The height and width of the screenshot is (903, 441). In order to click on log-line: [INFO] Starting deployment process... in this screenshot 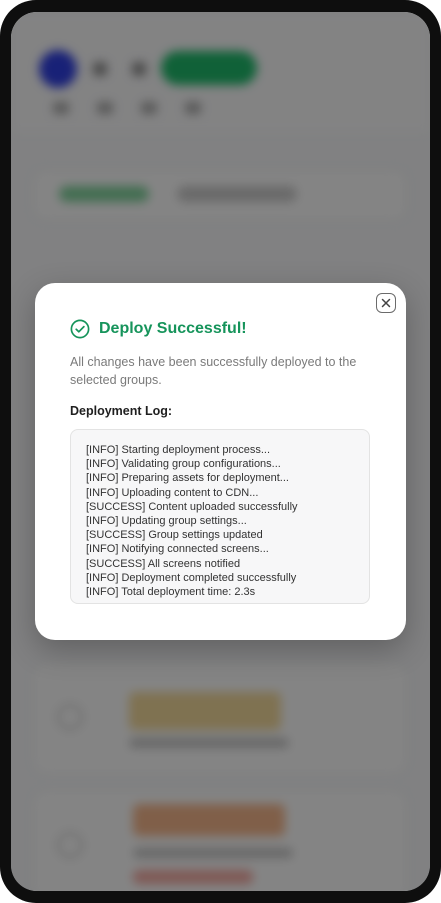, I will do `click(178, 450)`.